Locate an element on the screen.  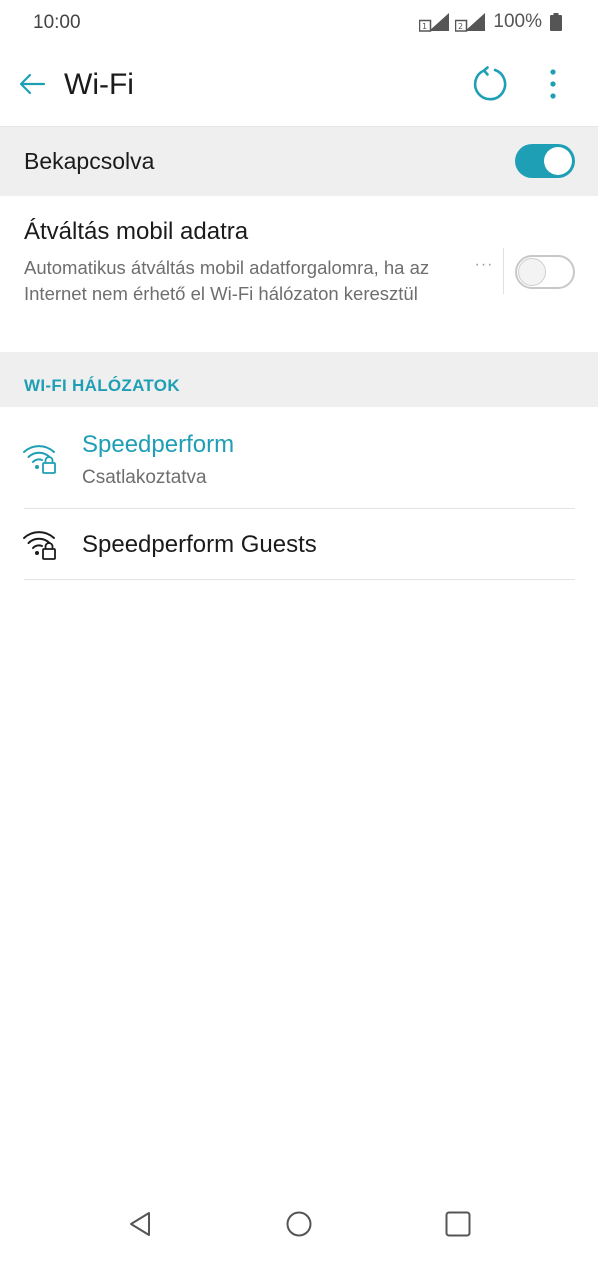
network-item-speedperform-guests: Speedperform Guests is located at coordinates (299, 544).